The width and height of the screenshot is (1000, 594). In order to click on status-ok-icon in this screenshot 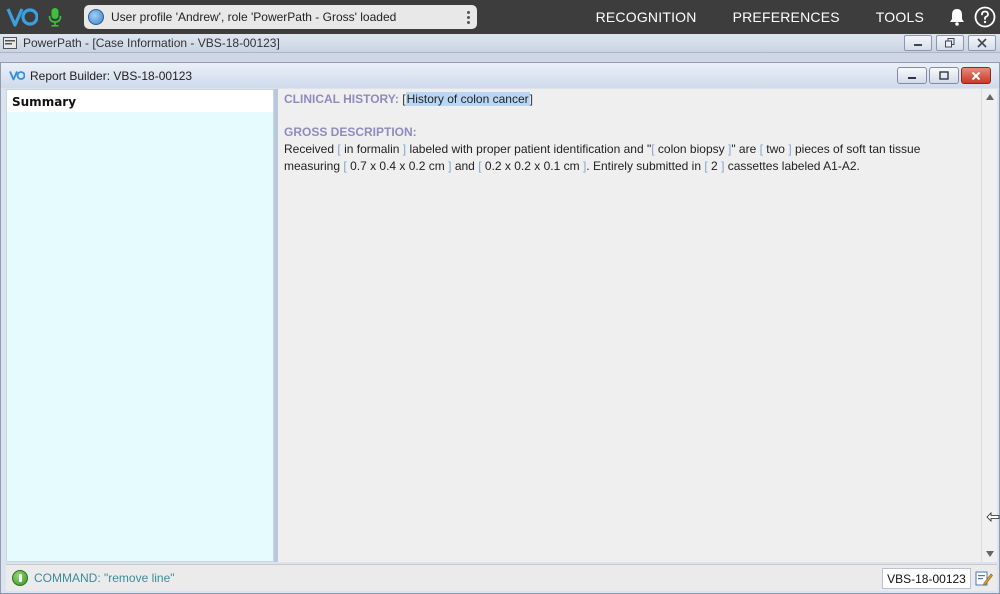, I will do `click(20, 578)`.